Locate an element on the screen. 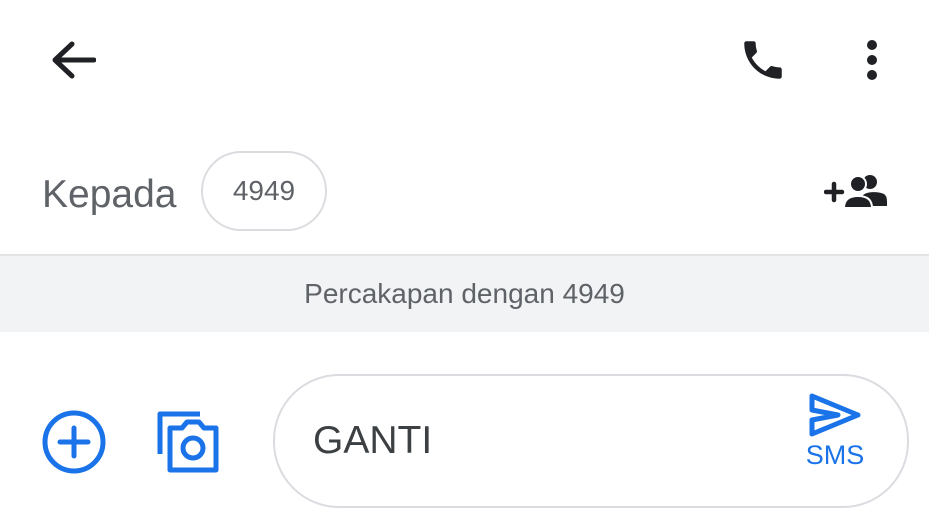  send-label: SMS is located at coordinates (835, 455).